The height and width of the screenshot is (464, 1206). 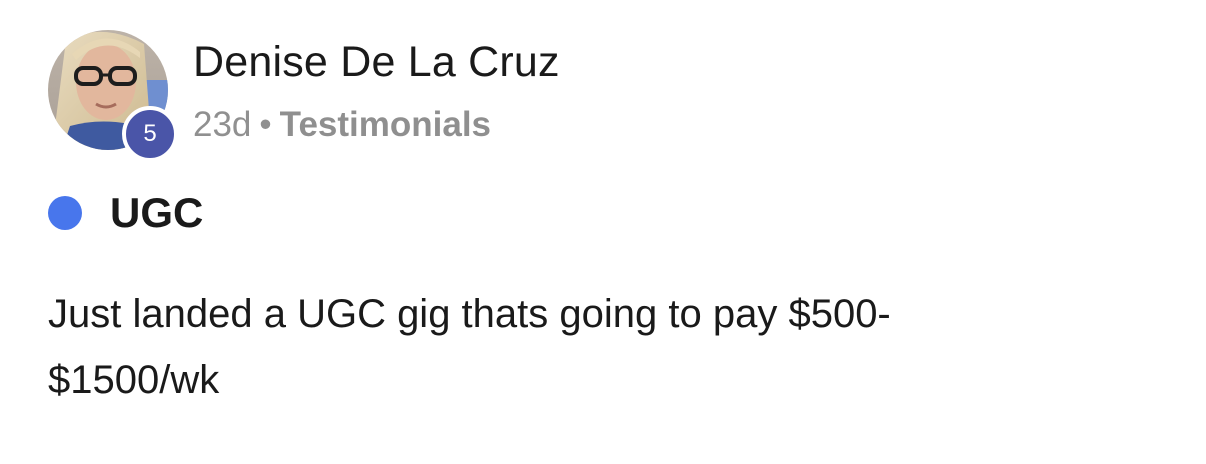 What do you see at coordinates (113, 96) in the screenshot?
I see `author-avatar-container: 5` at bounding box center [113, 96].